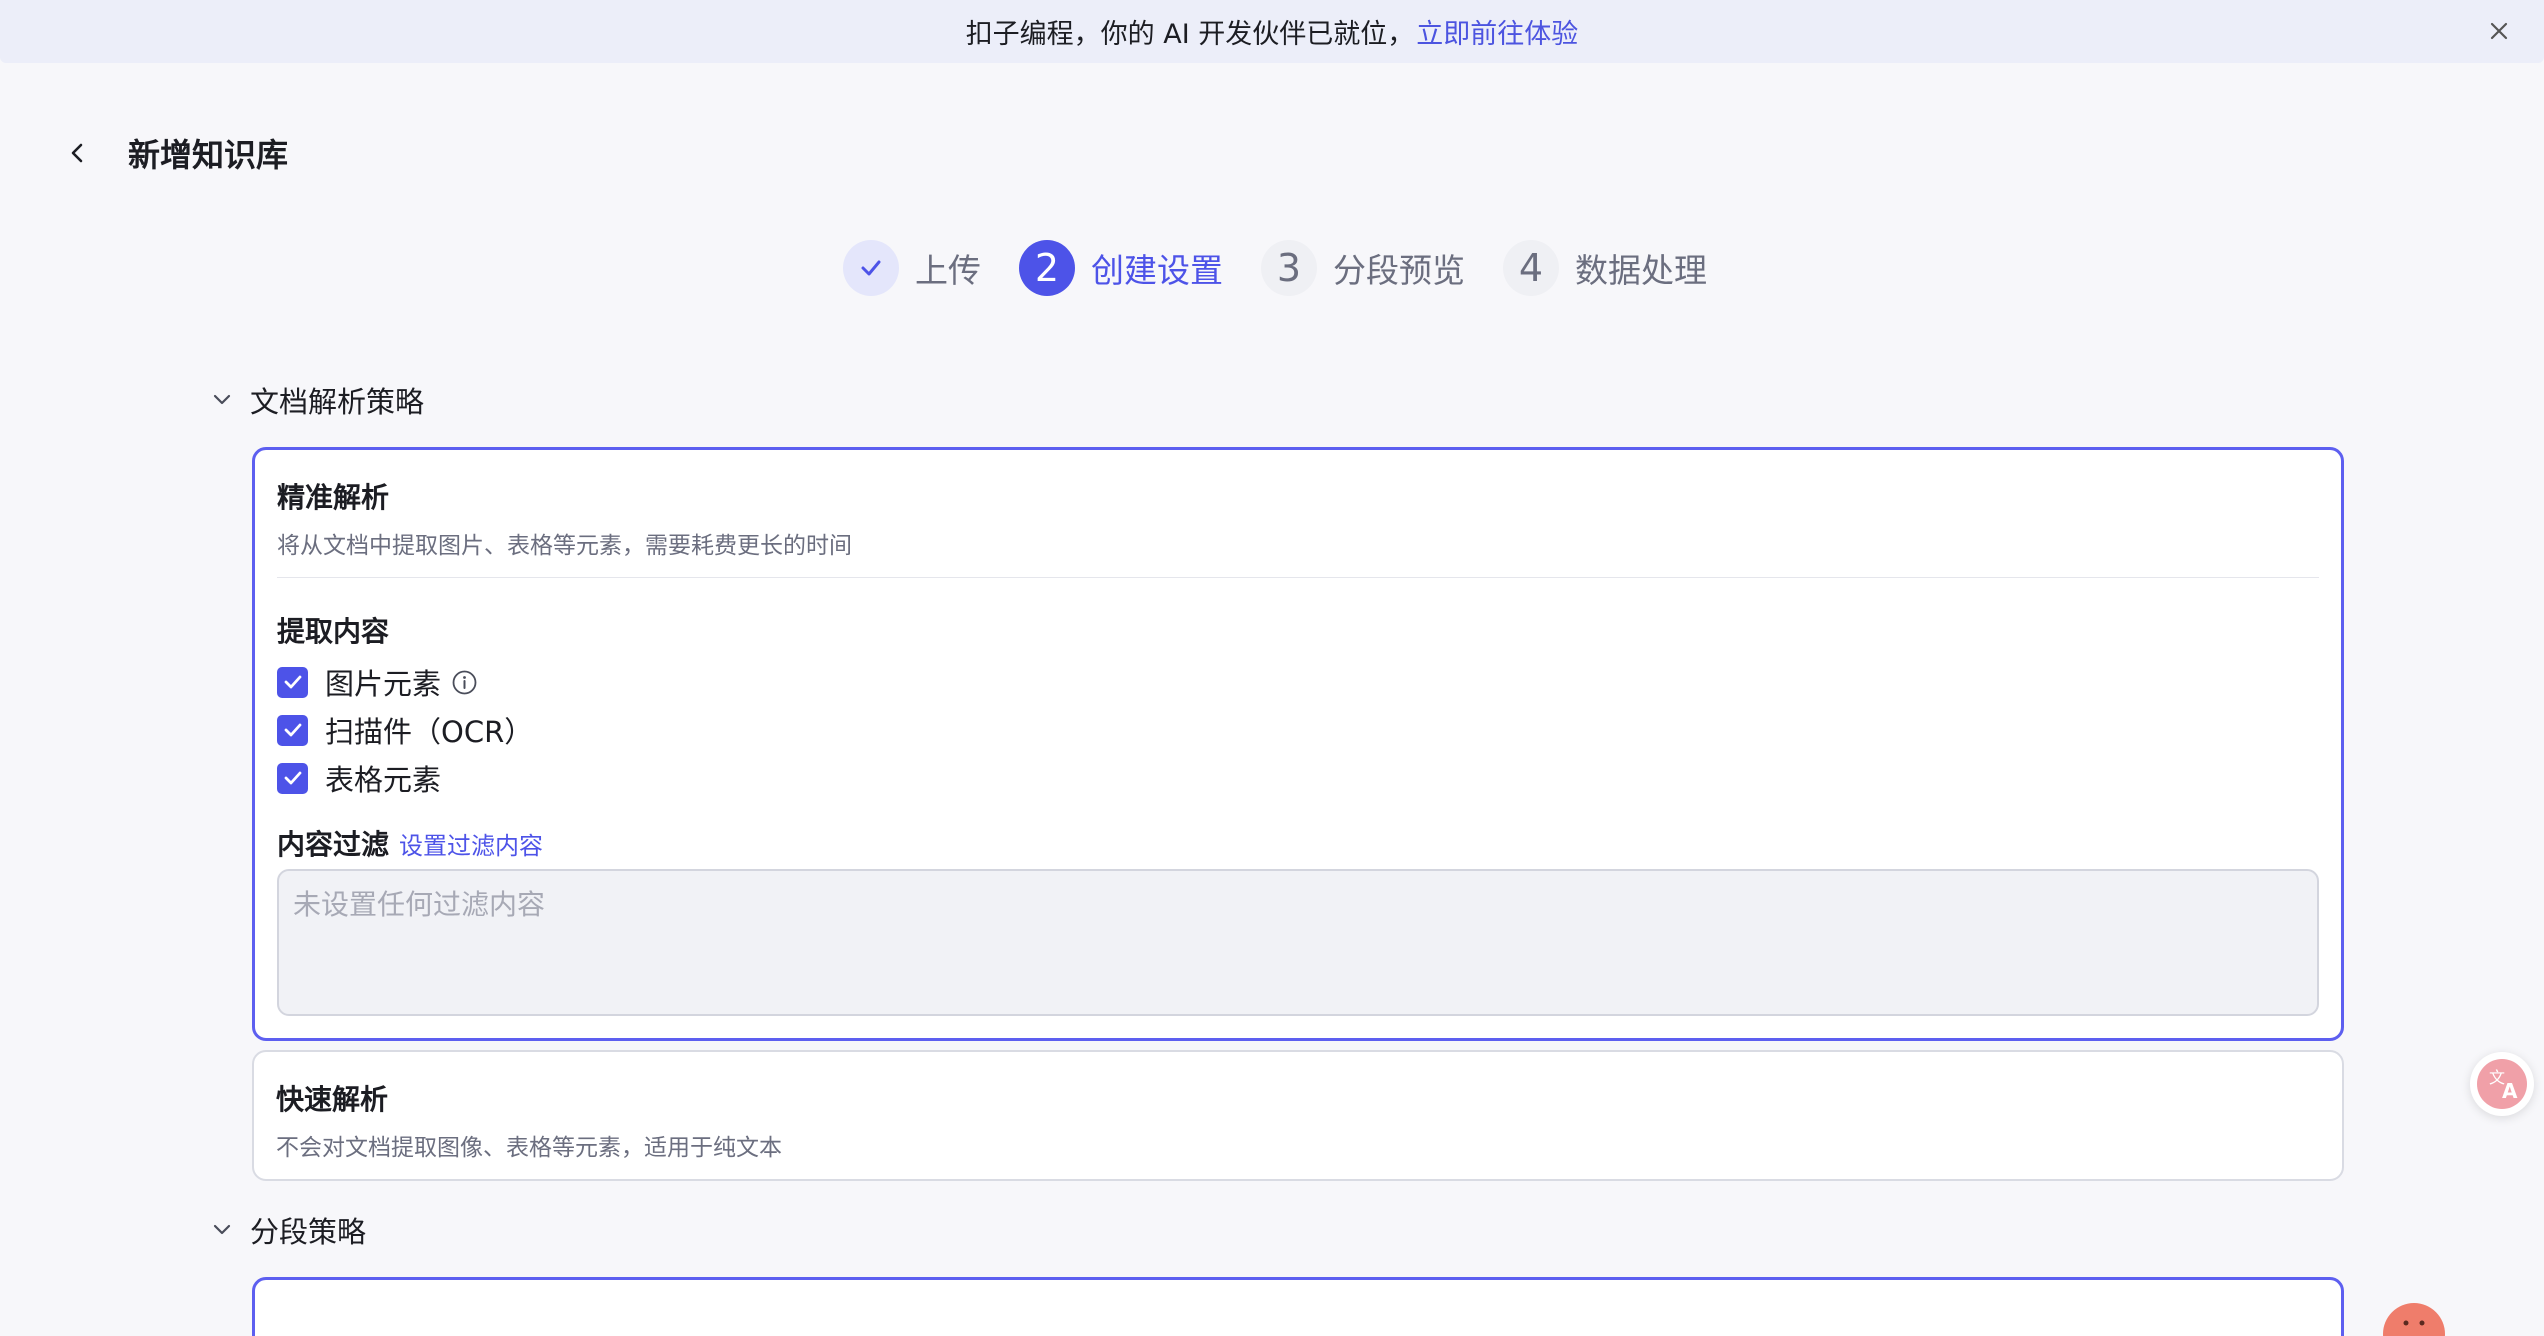 This screenshot has width=2544, height=1336. Describe the element at coordinates (529, 1148) in the screenshot. I see `option-description: 不会对文档提取图像、表格等元素，适用于纯文本` at that location.